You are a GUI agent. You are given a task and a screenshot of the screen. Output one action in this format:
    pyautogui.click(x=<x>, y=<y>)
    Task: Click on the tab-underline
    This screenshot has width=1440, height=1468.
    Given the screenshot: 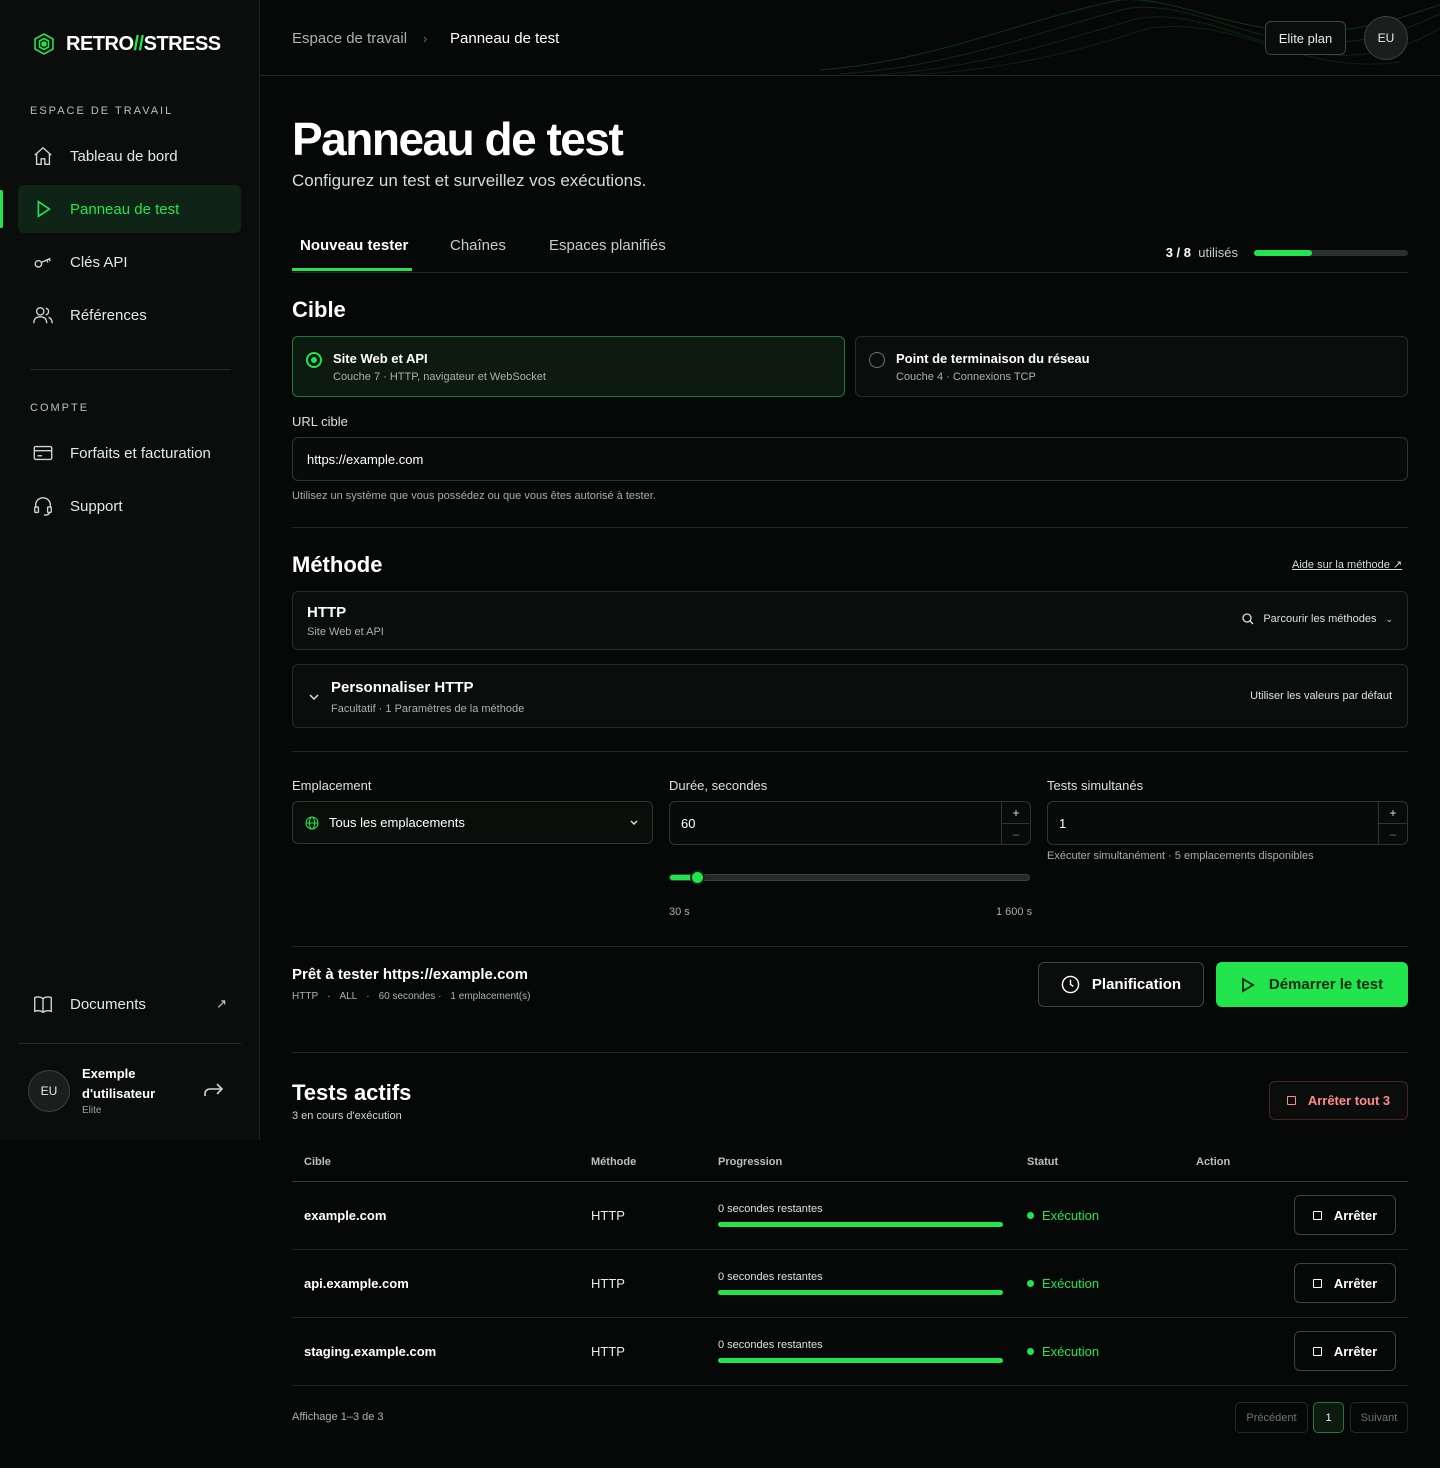 What is the action you would take?
    pyautogui.click(x=352, y=269)
    